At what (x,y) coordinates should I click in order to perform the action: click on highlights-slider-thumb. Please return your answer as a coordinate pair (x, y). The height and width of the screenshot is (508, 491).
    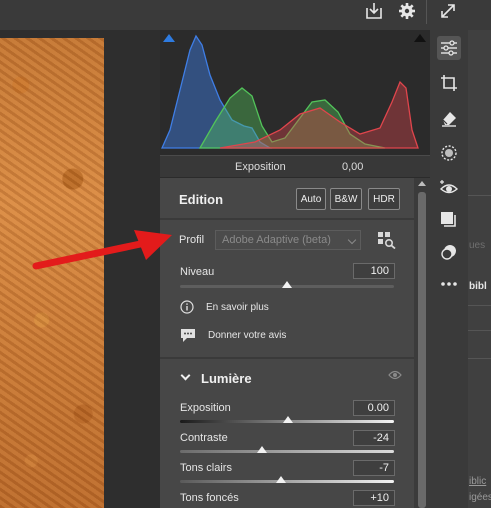
    Looking at the image, I should click on (281, 479).